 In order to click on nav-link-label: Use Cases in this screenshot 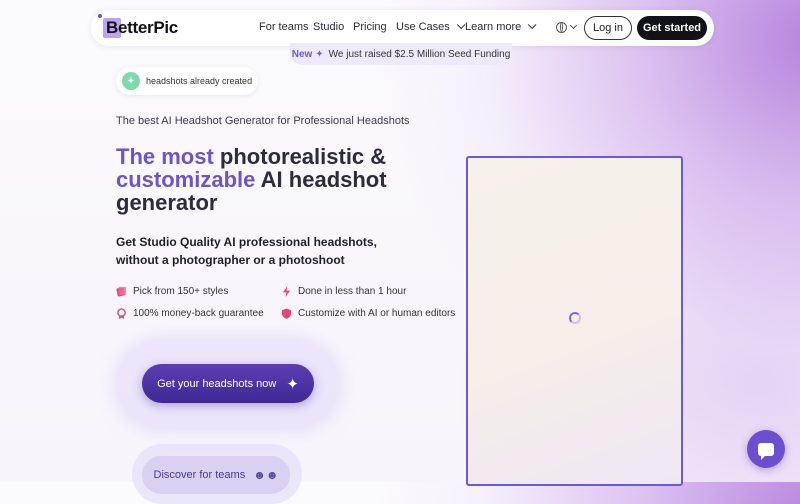, I will do `click(423, 27)`.